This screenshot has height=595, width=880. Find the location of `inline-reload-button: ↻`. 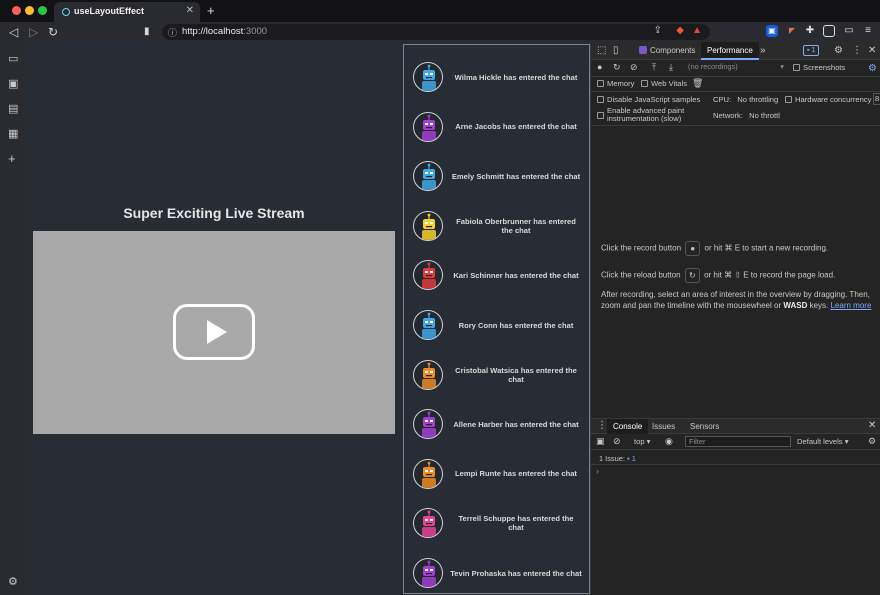

inline-reload-button: ↻ is located at coordinates (692, 275).